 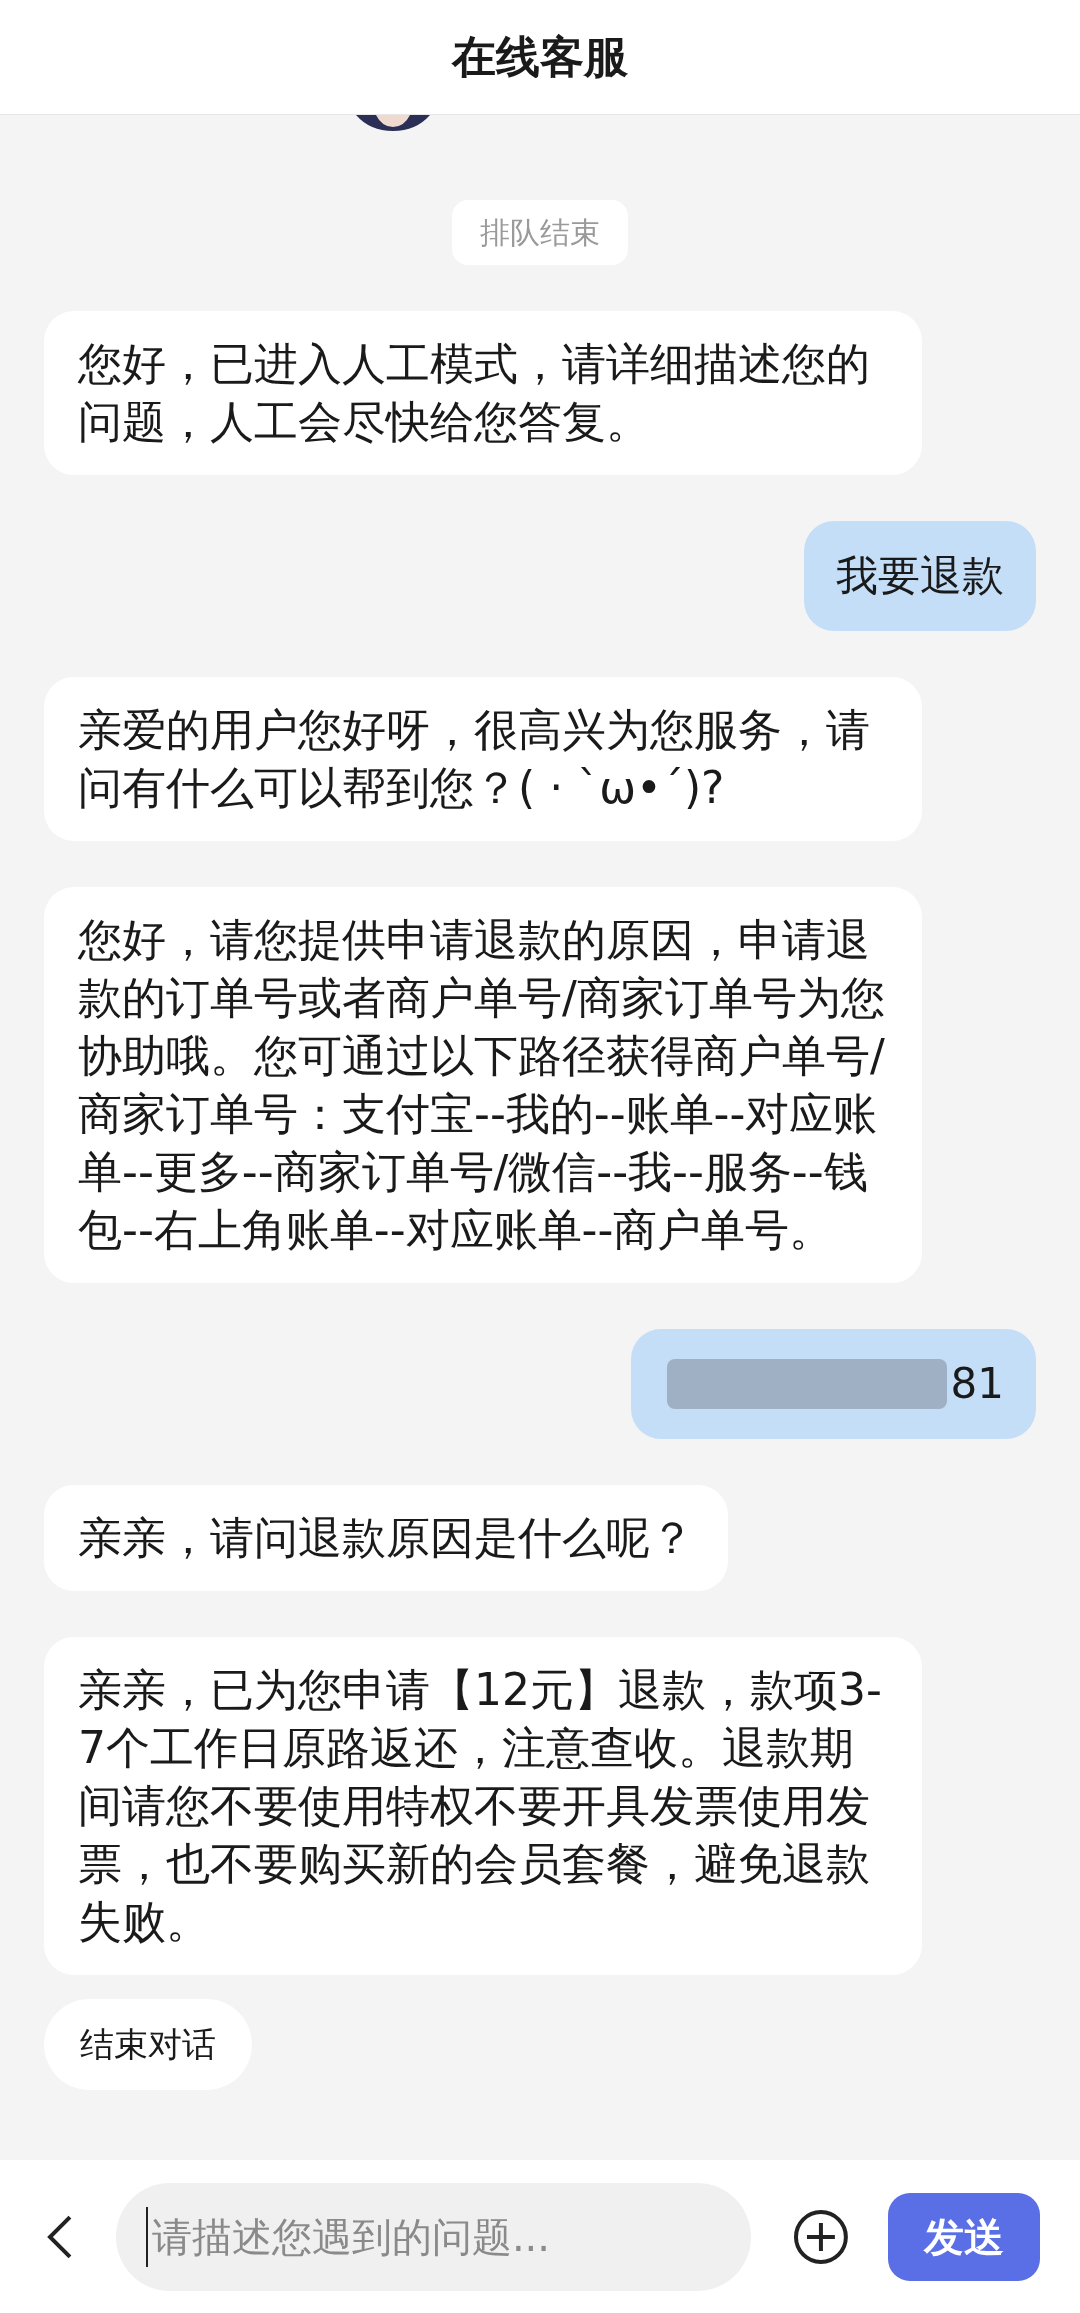 What do you see at coordinates (540, 57) in the screenshot?
I see `page-title: 在线客服` at bounding box center [540, 57].